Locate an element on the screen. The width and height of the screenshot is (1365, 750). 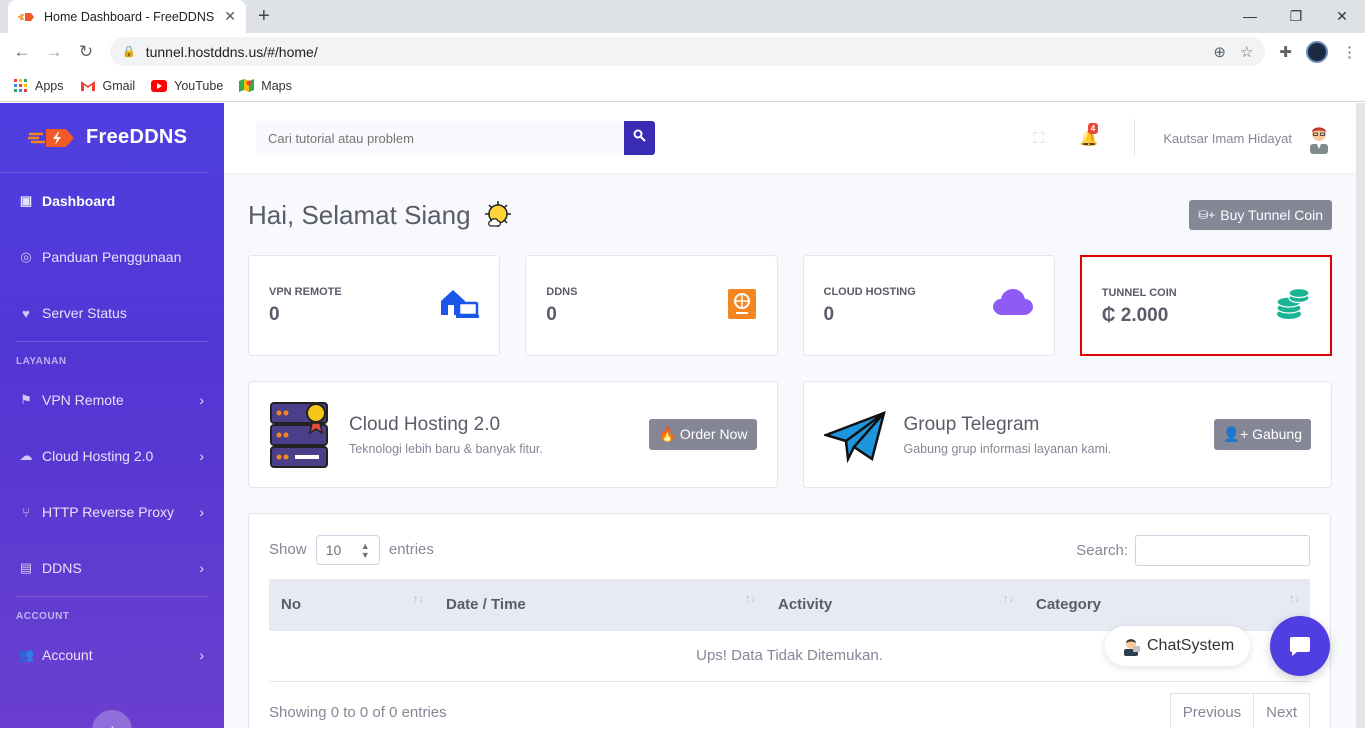
promo-subtitle: Gabung grup informasi layanan kami. is located at coordinates (1007, 448).